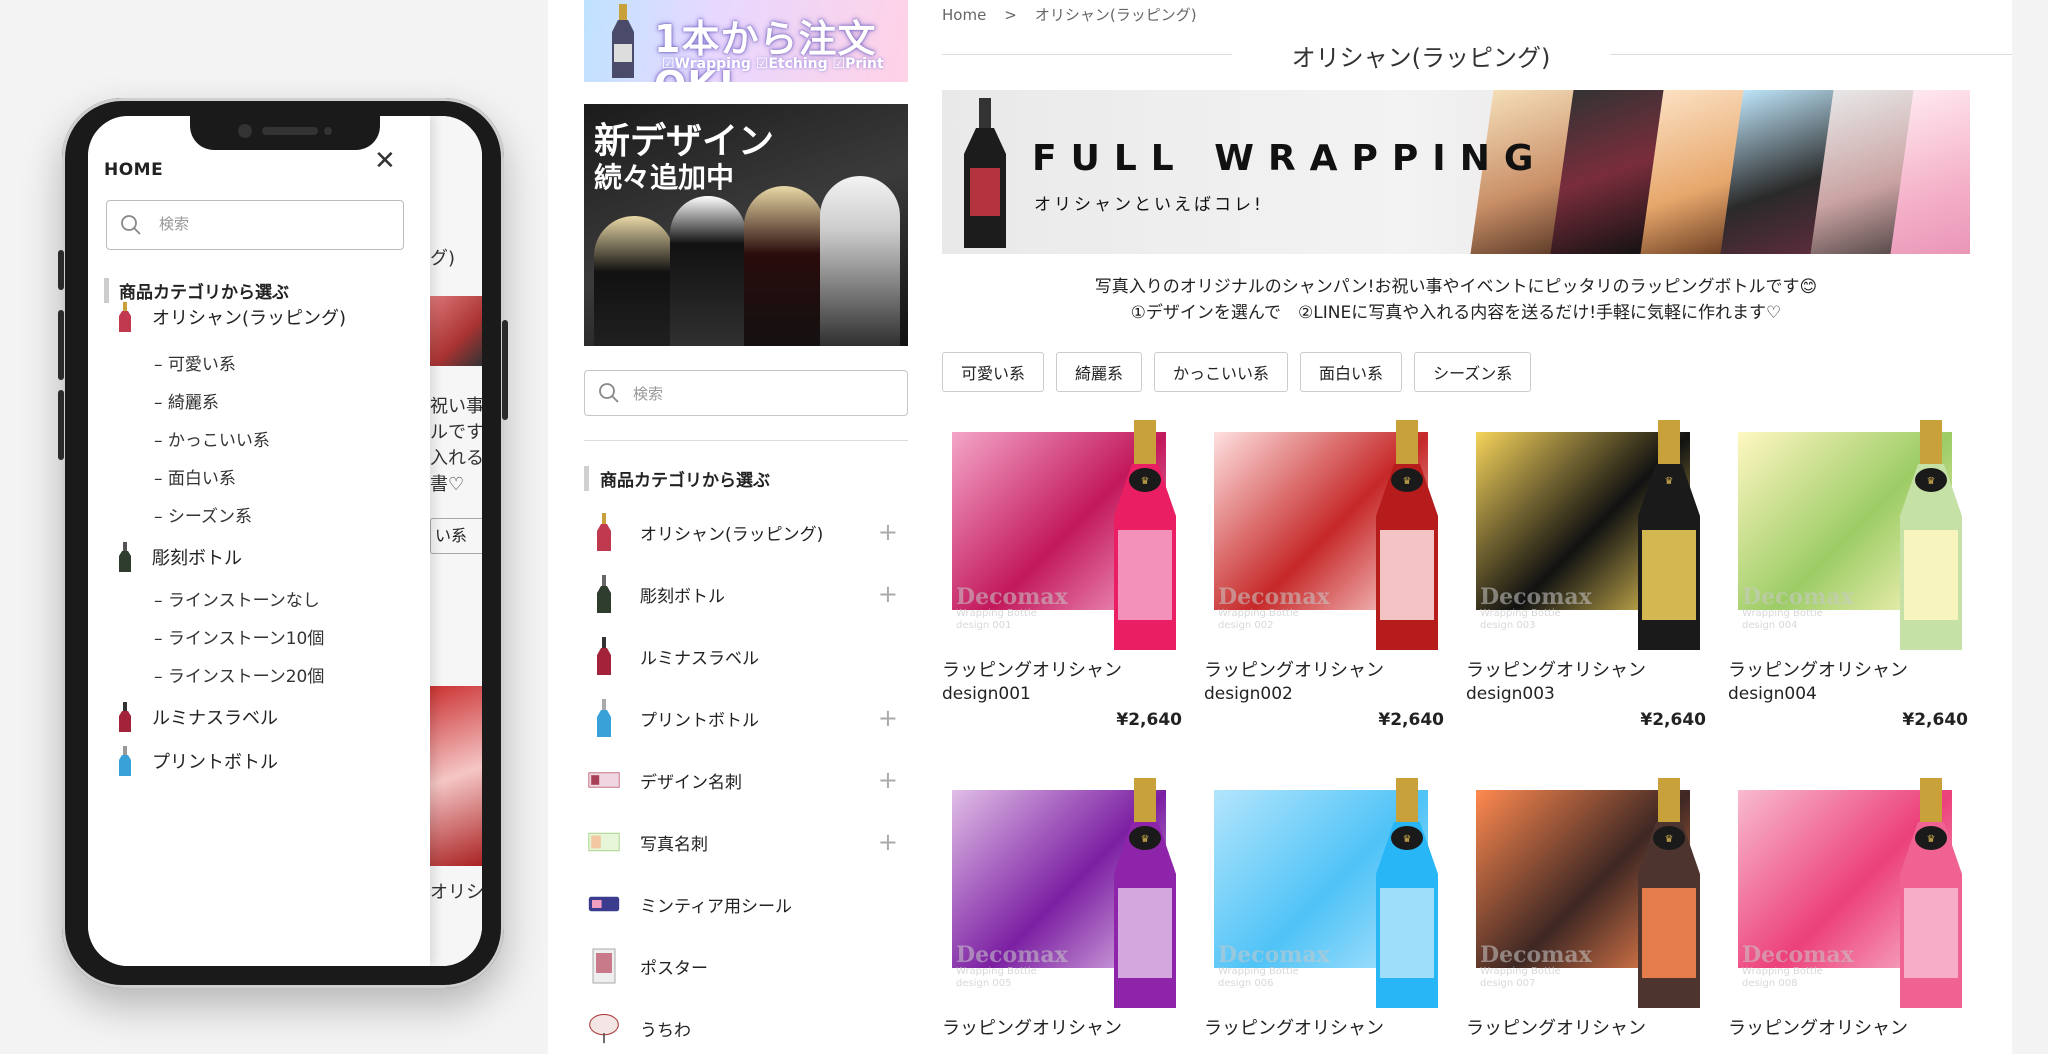 This screenshot has width=2048, height=1054. I want to click on drawer-search-input: 検索, so click(255, 225).